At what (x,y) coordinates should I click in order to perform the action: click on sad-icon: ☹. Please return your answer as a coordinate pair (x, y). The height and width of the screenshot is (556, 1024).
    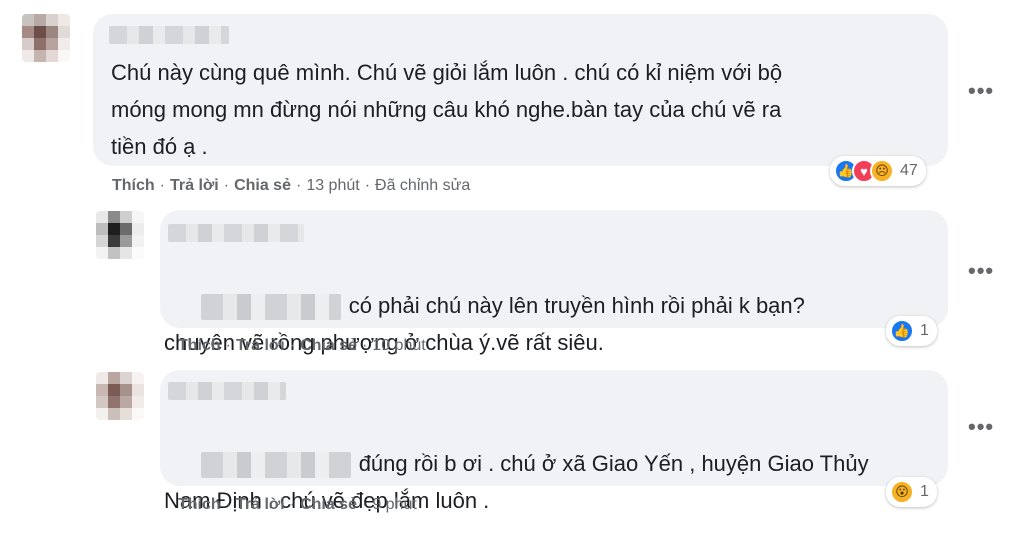
    Looking at the image, I should click on (882, 171).